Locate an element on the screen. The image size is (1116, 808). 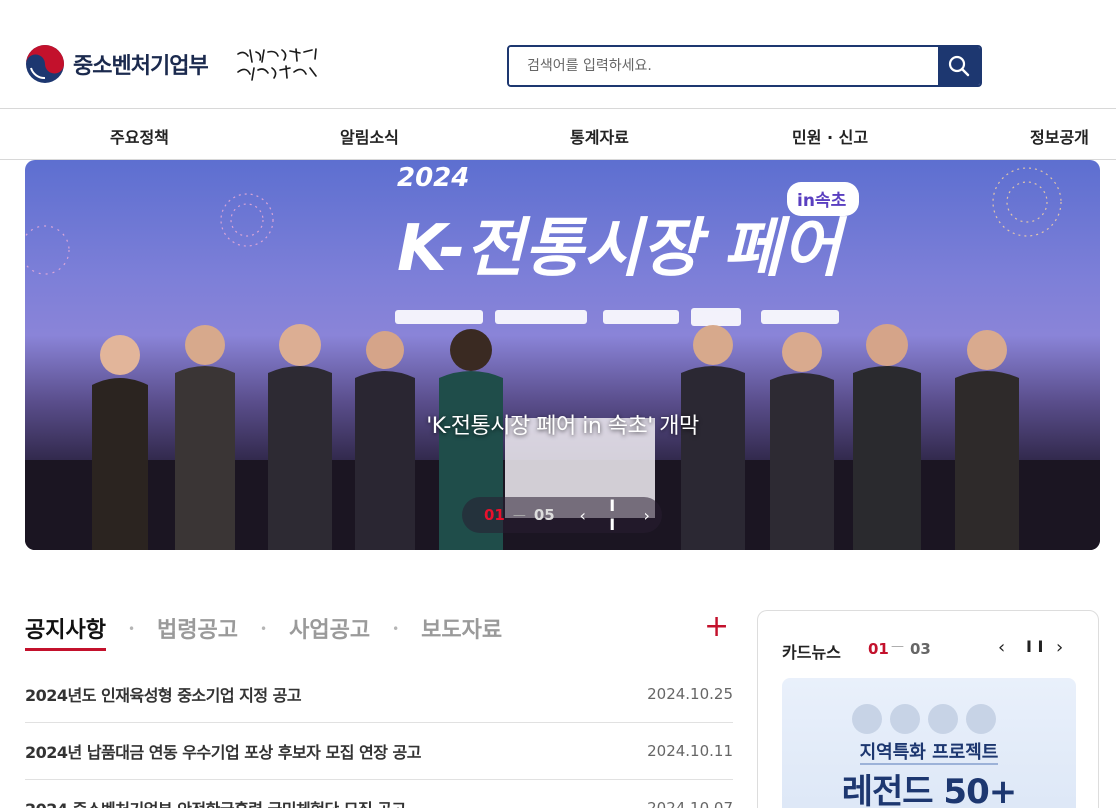
cardnews-next-icon: › is located at coordinates (1059, 647).